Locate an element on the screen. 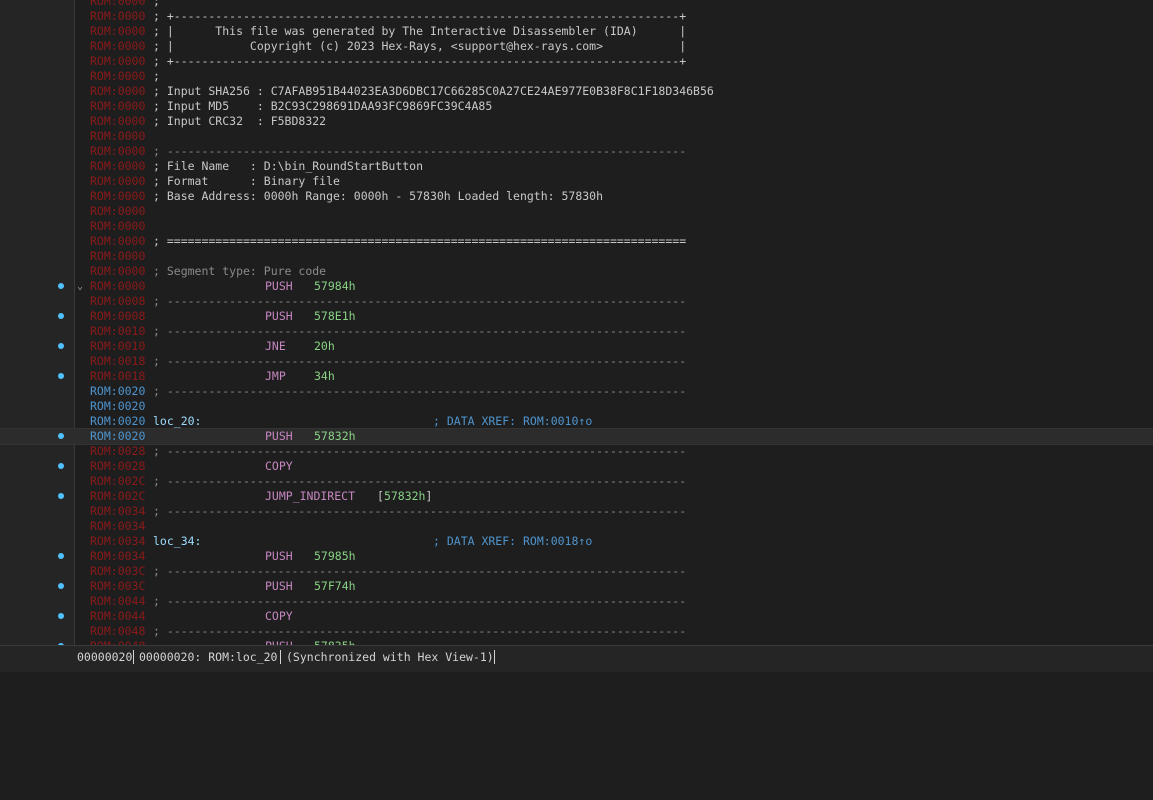 The width and height of the screenshot is (1153, 800). row-address: ROM:0044 is located at coordinates (117, 601).